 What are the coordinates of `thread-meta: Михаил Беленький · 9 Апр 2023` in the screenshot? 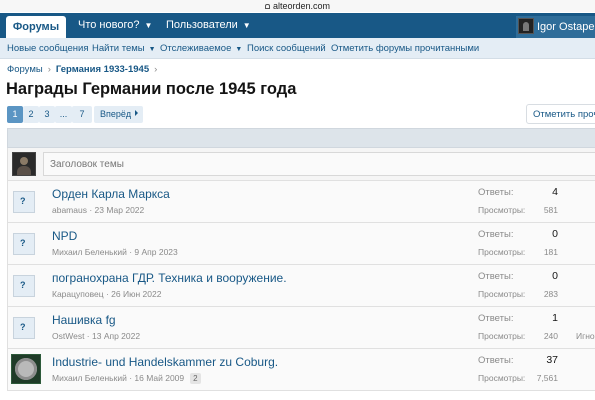 It's located at (115, 252).